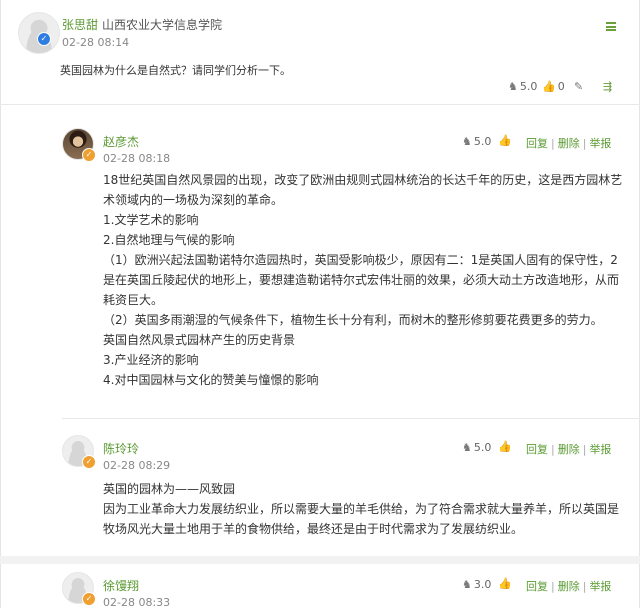  I want to click on reply-time: 02-28 08:33, so click(137, 602).